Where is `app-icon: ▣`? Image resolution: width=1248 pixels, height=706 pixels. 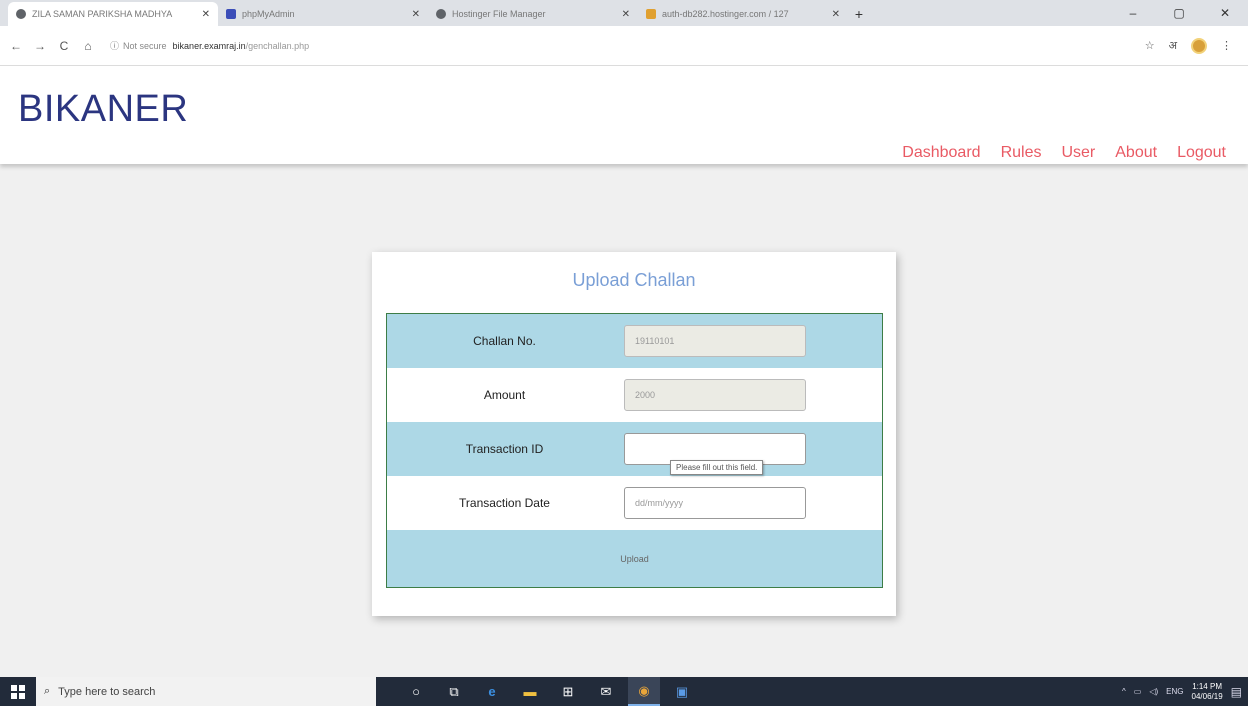 app-icon: ▣ is located at coordinates (682, 691).